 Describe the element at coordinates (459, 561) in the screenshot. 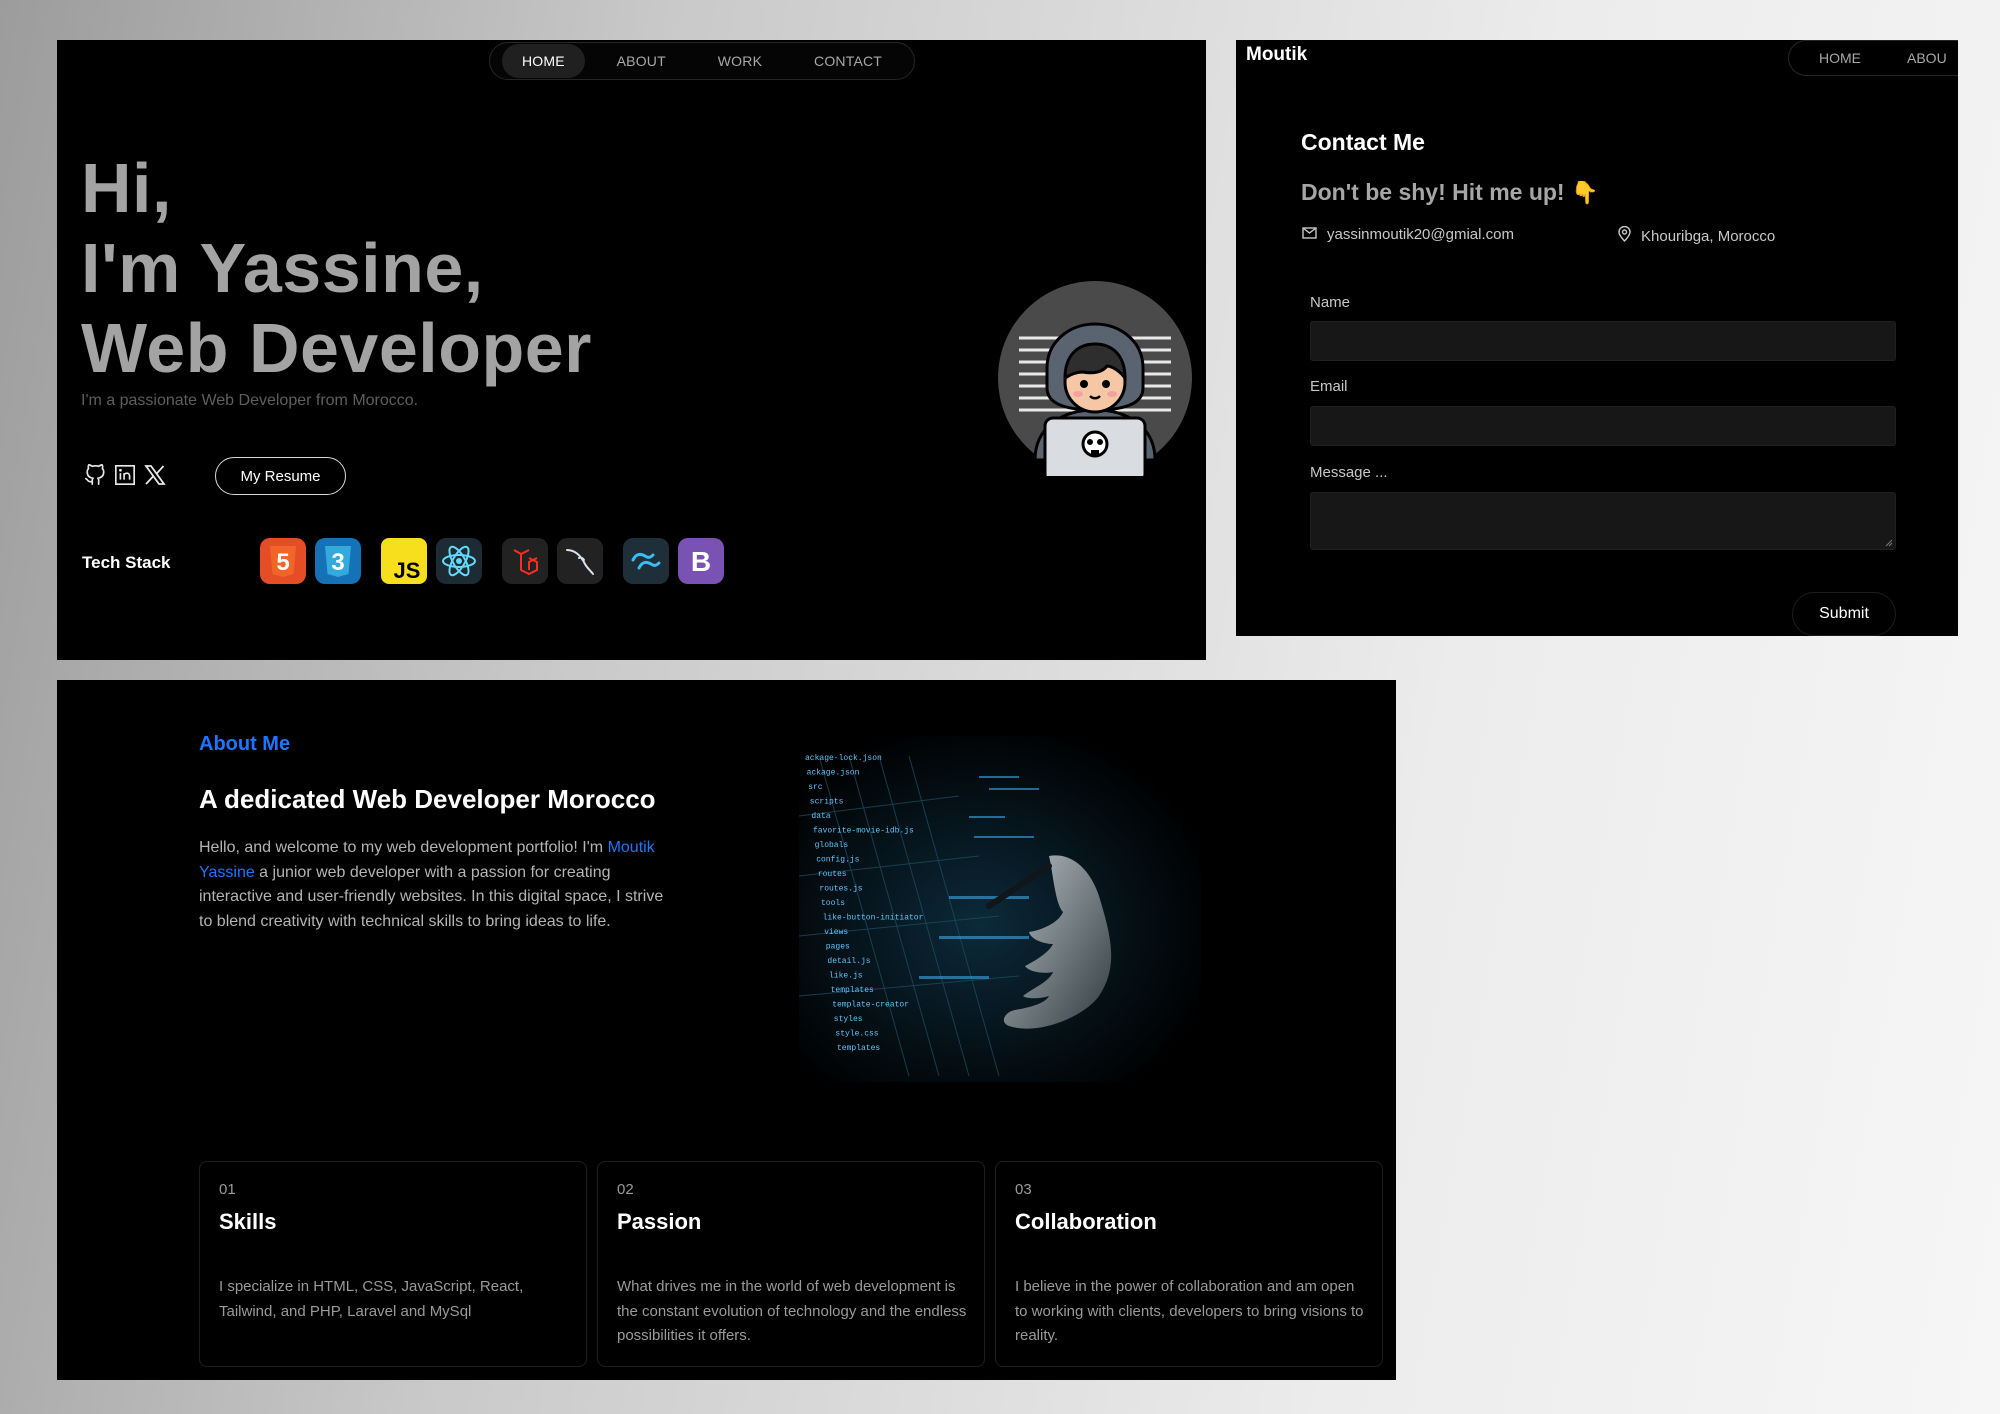

I see `react-icon` at that location.